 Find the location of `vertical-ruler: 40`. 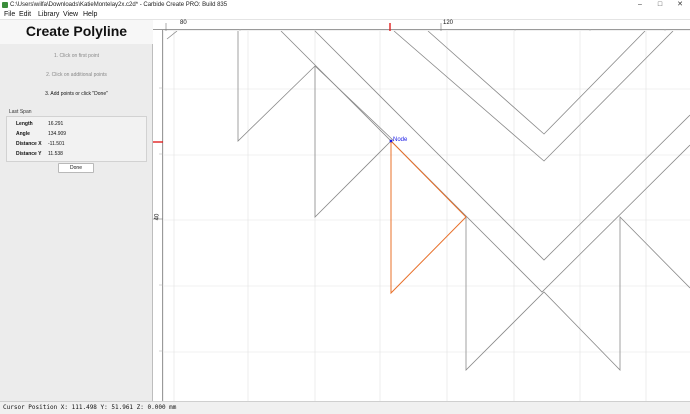

vertical-ruler: 40 is located at coordinates (158, 215).